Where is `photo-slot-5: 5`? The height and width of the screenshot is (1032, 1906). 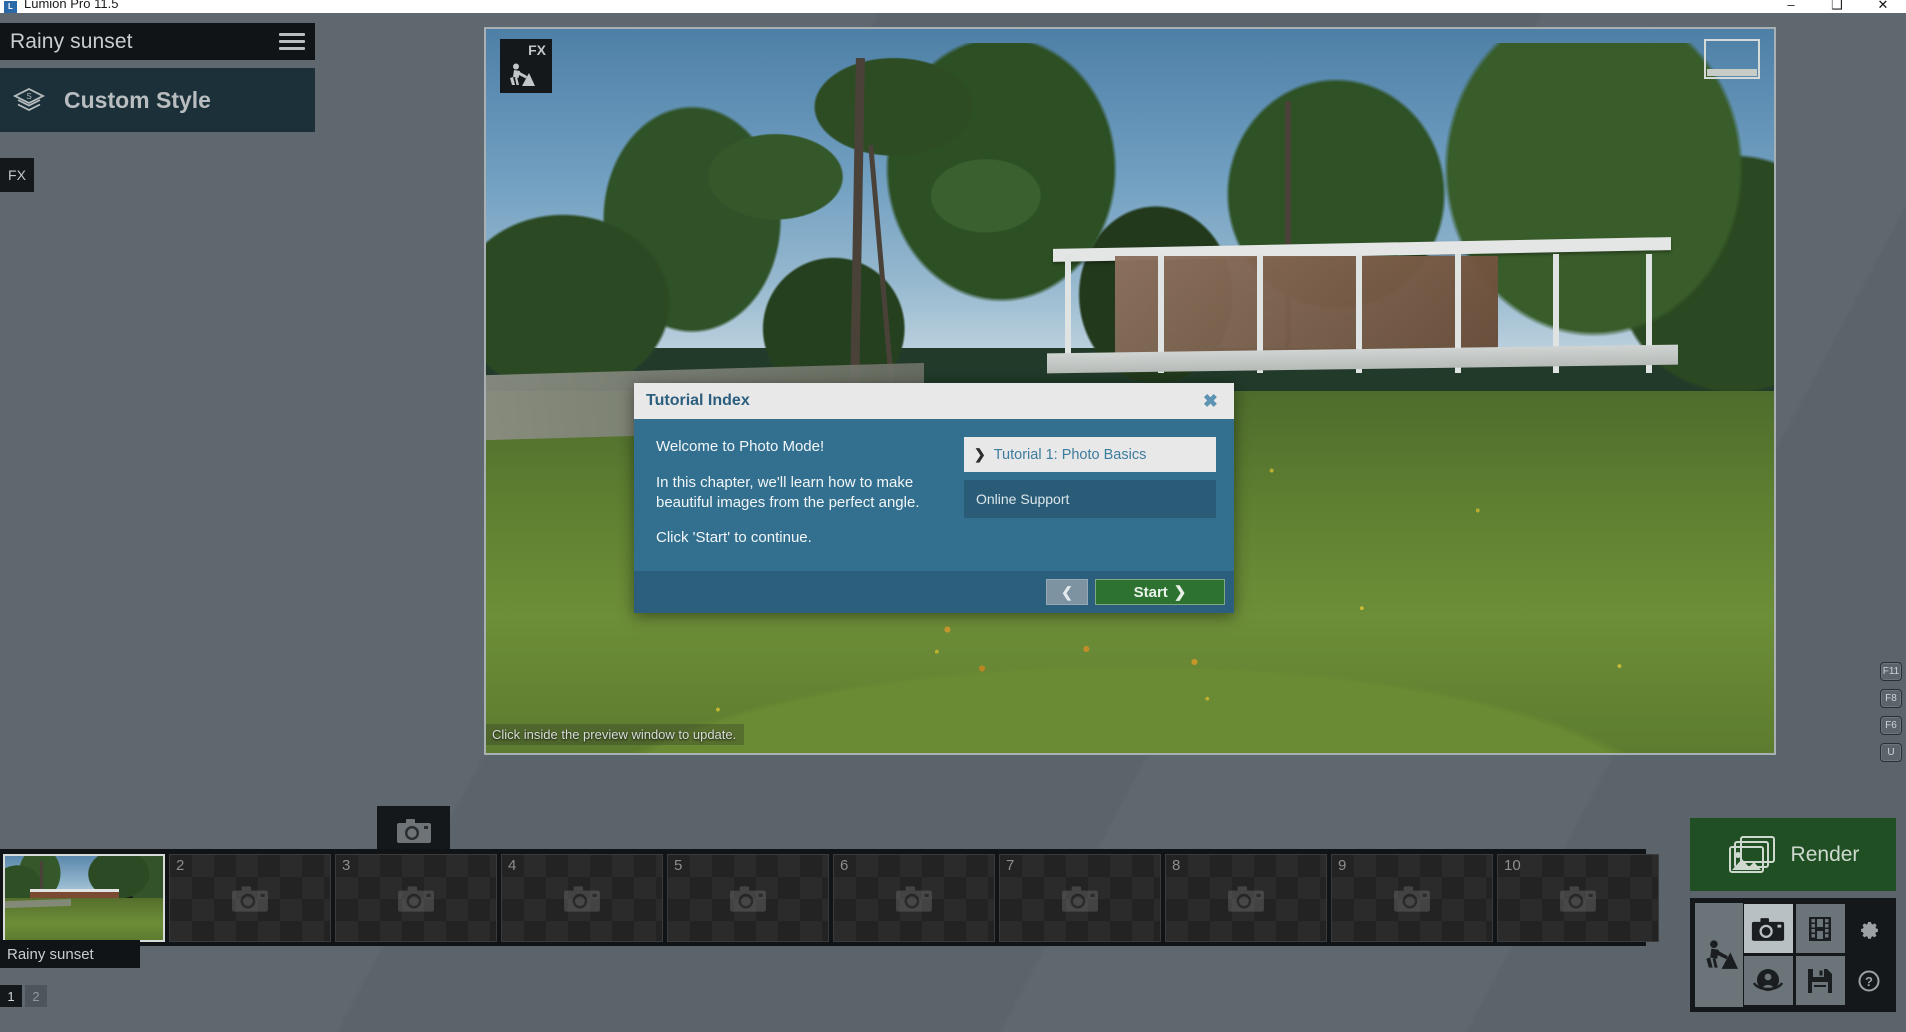 photo-slot-5: 5 is located at coordinates (748, 897).